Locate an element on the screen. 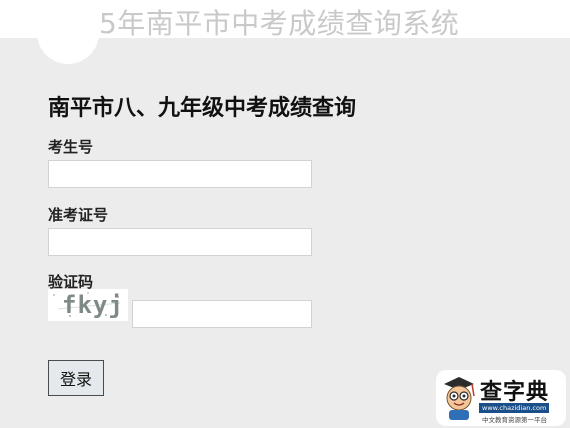 This screenshot has width=570, height=428. student-id-input is located at coordinates (180, 174).